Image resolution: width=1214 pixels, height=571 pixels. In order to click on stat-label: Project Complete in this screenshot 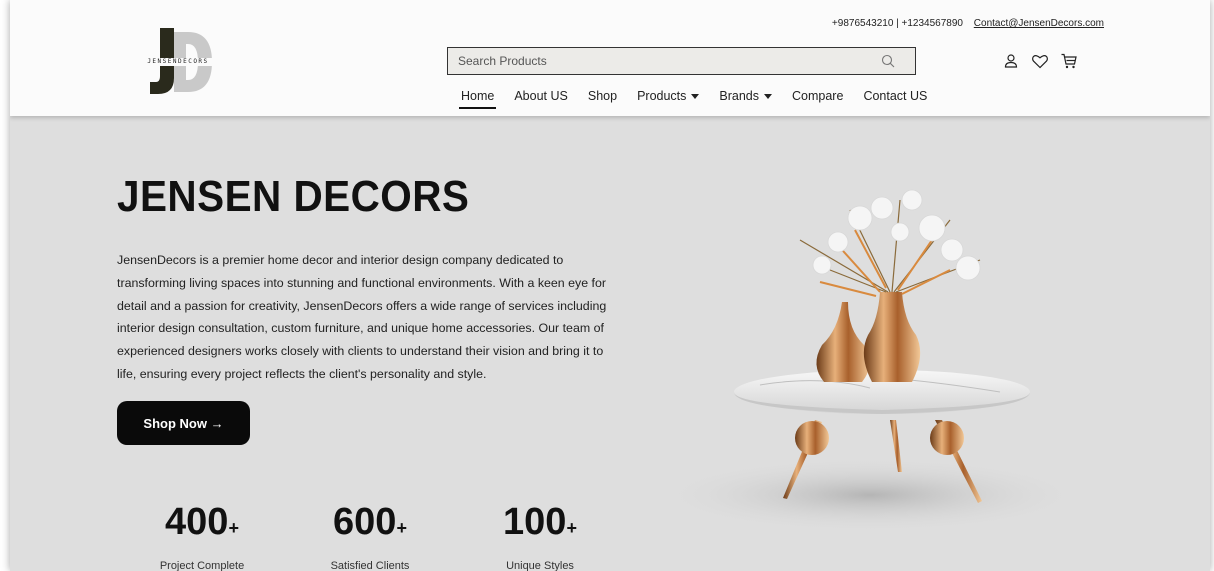, I will do `click(202, 565)`.